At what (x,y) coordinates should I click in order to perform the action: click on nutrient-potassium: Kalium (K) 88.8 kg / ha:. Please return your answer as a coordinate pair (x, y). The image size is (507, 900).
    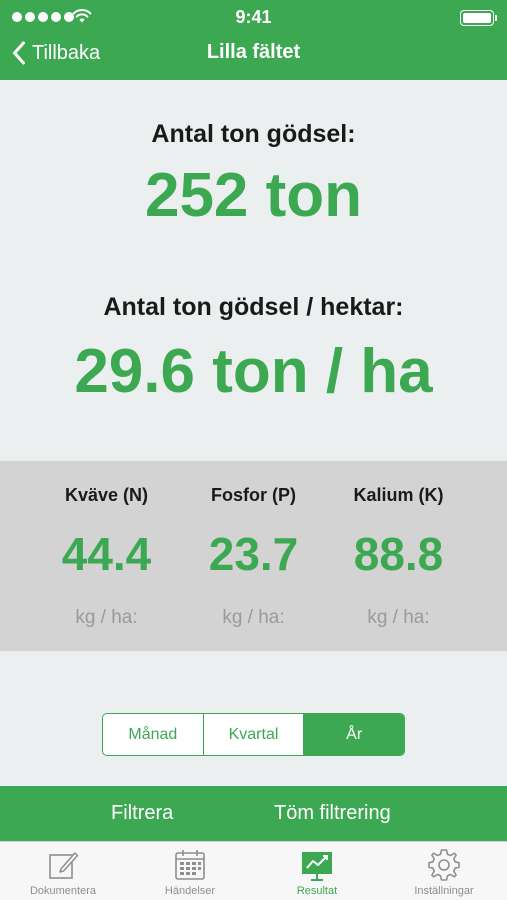
    Looking at the image, I should click on (398, 556).